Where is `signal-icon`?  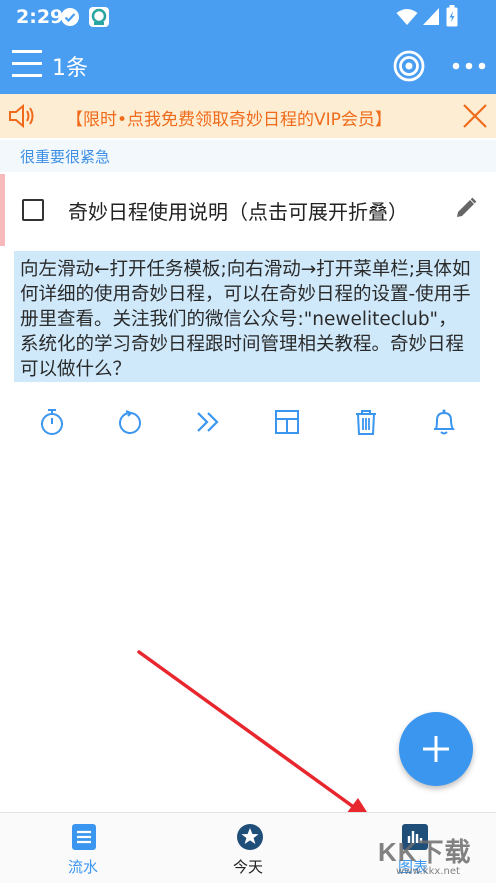
signal-icon is located at coordinates (431, 18).